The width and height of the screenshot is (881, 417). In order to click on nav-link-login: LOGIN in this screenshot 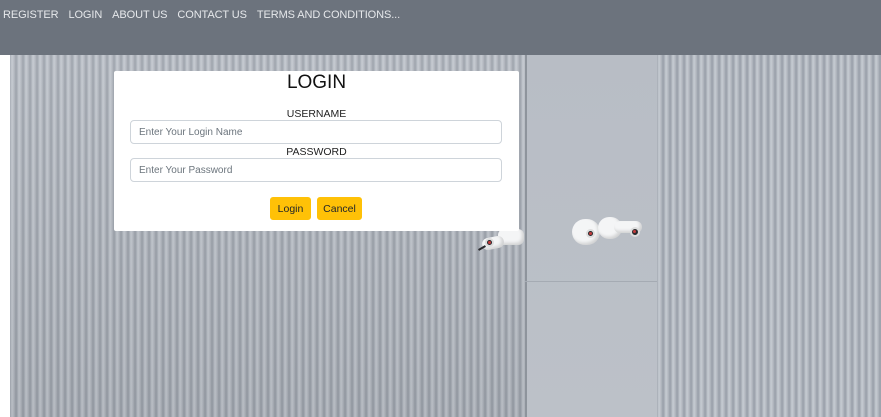, I will do `click(85, 15)`.